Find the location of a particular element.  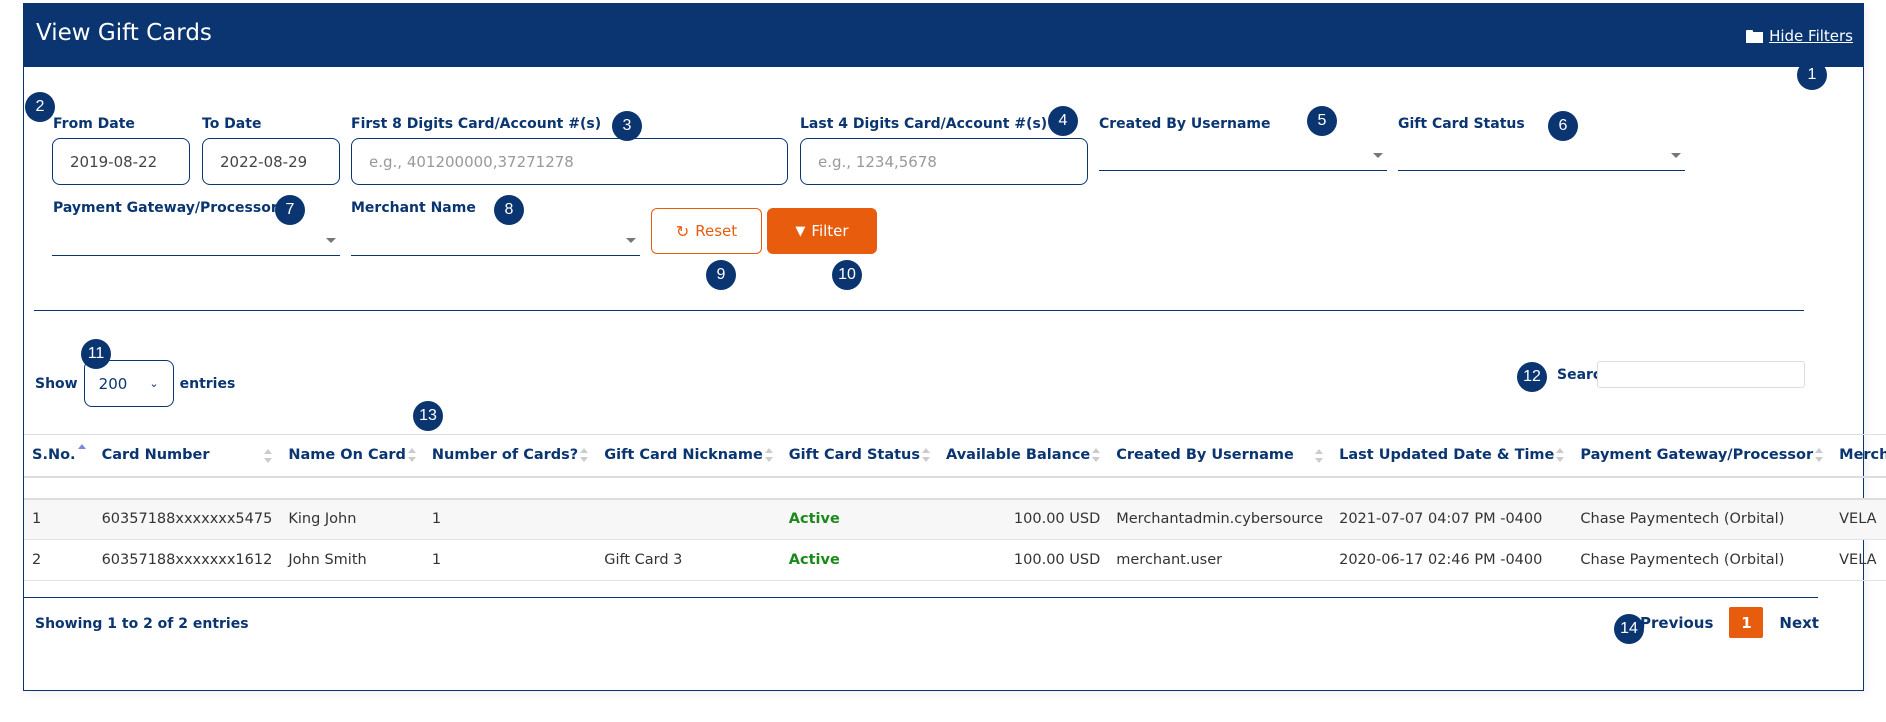

col-label: Last Updated Date & Time is located at coordinates (1447, 455).